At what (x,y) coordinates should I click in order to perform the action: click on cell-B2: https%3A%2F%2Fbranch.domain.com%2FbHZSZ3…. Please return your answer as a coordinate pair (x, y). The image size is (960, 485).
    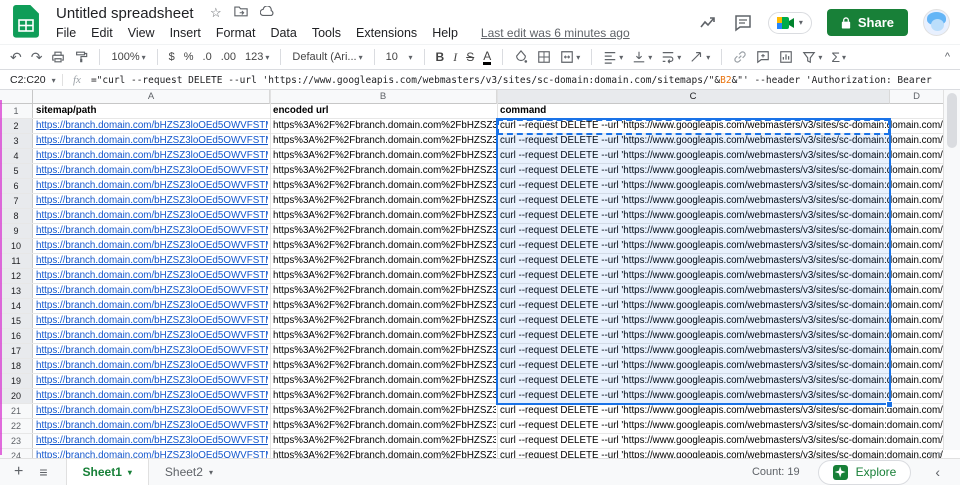
    Looking at the image, I should click on (384, 126).